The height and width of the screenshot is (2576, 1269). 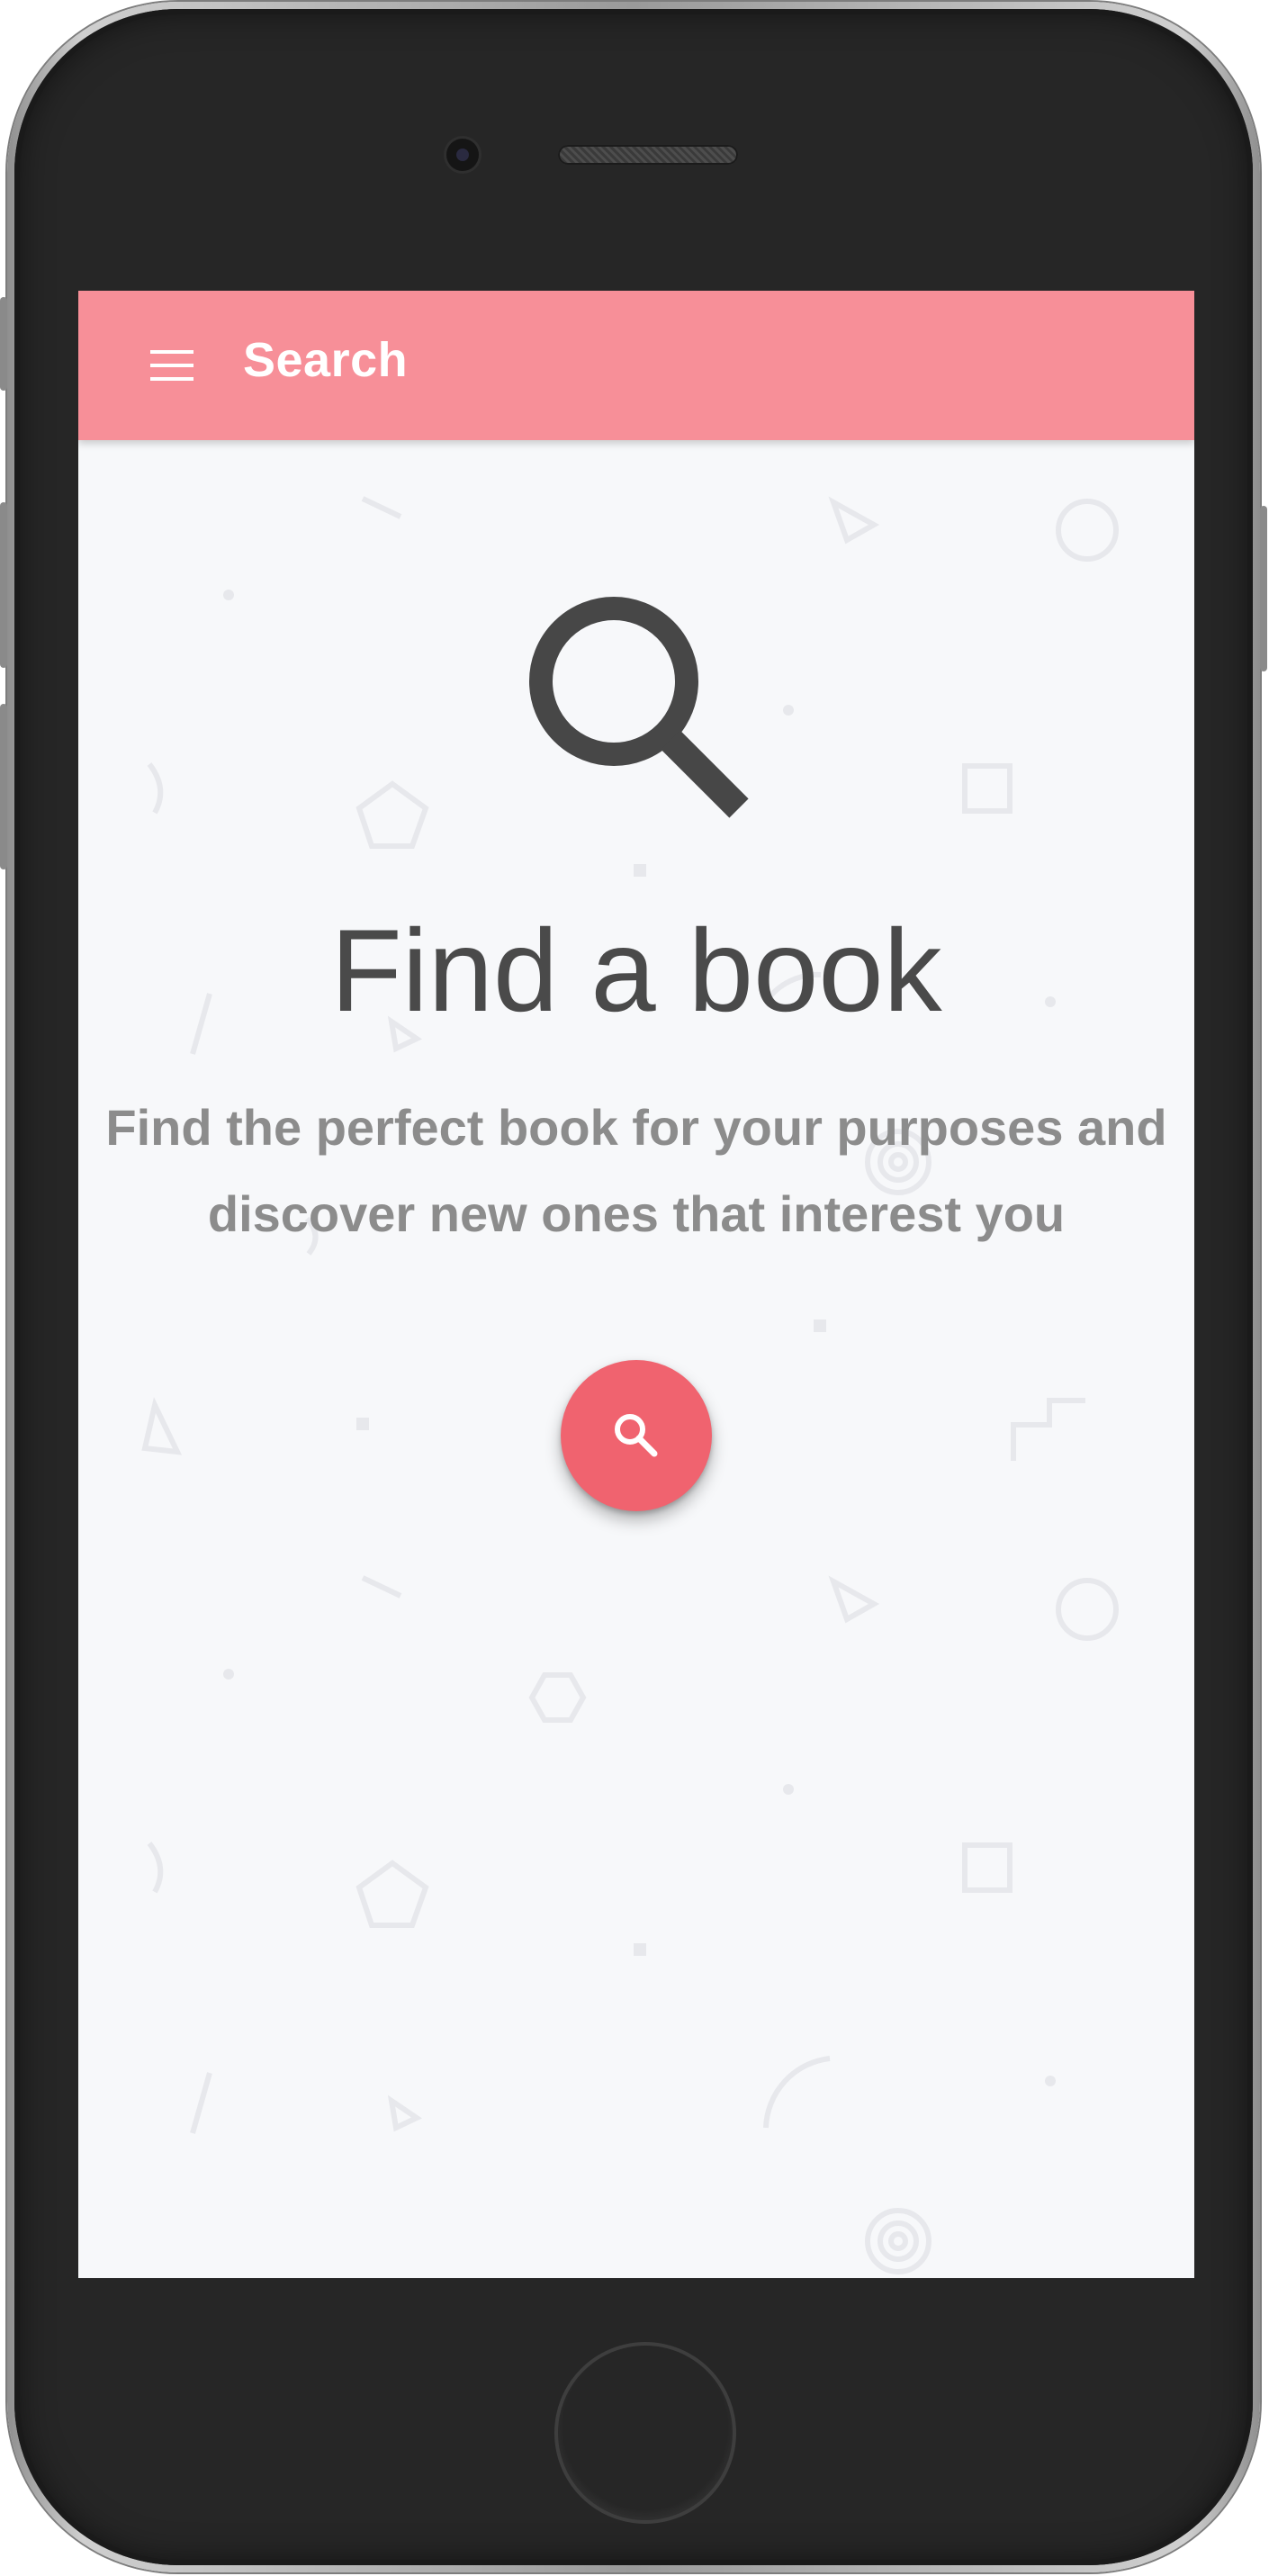 What do you see at coordinates (646, 2433) in the screenshot?
I see `home-button` at bounding box center [646, 2433].